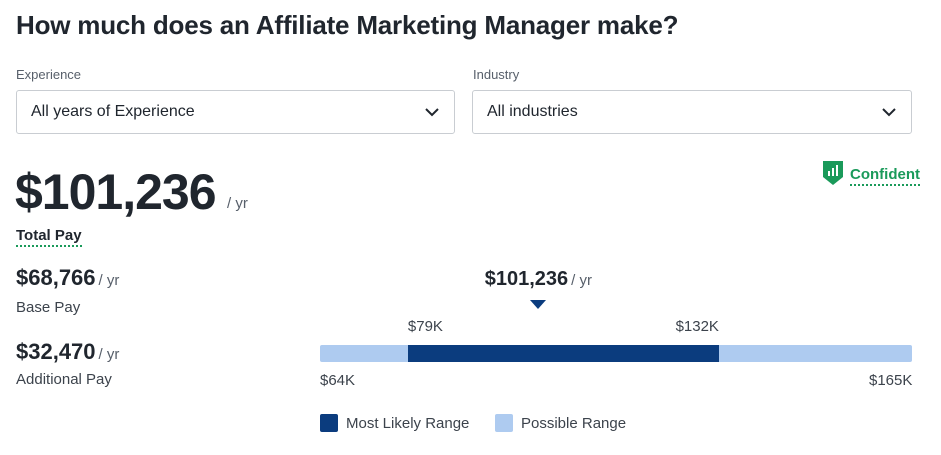 This screenshot has width=941, height=455. Describe the element at coordinates (563, 353) in the screenshot. I see `most-likely-range-bar` at that location.